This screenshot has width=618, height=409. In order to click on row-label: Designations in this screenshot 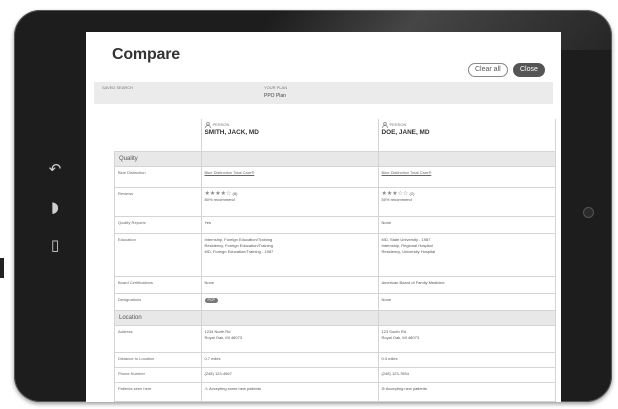, I will do `click(158, 302)`.